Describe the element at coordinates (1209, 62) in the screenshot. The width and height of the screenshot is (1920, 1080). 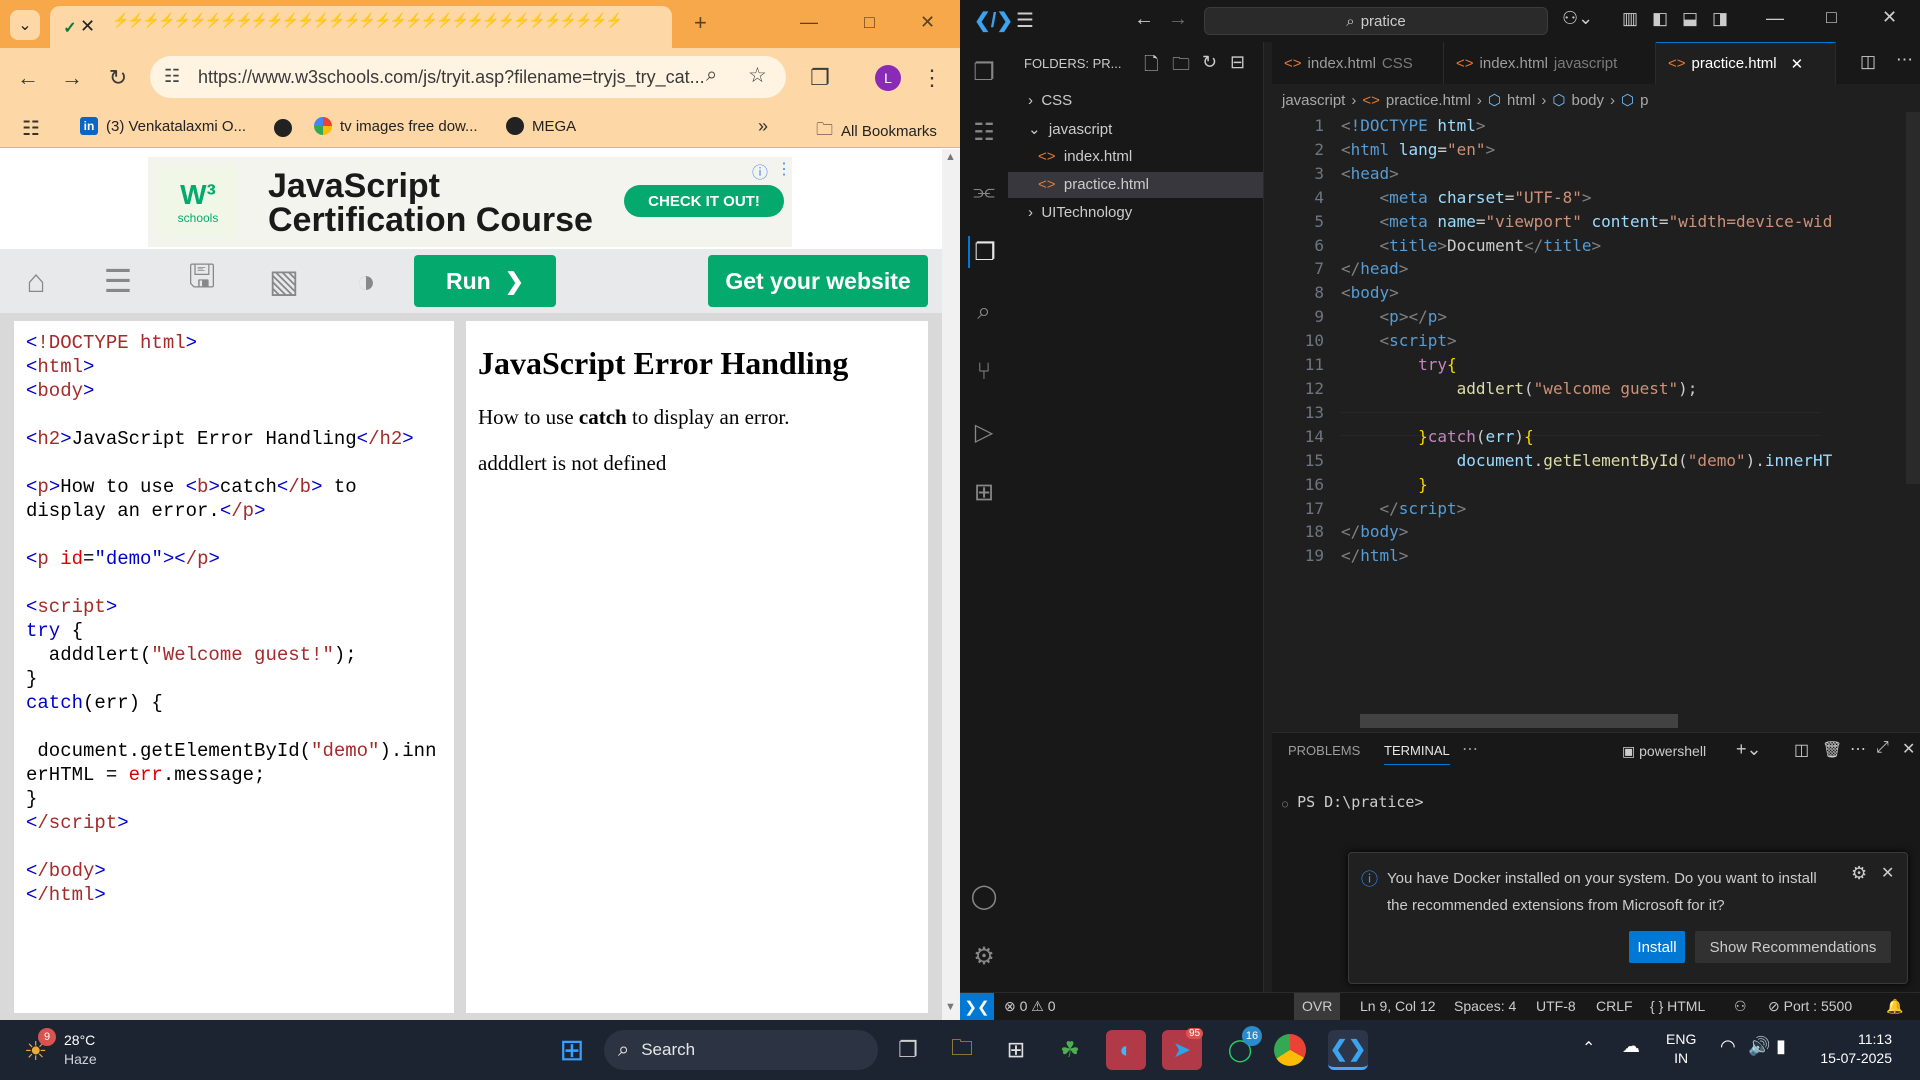
I see `refresh-icon: ↻` at that location.